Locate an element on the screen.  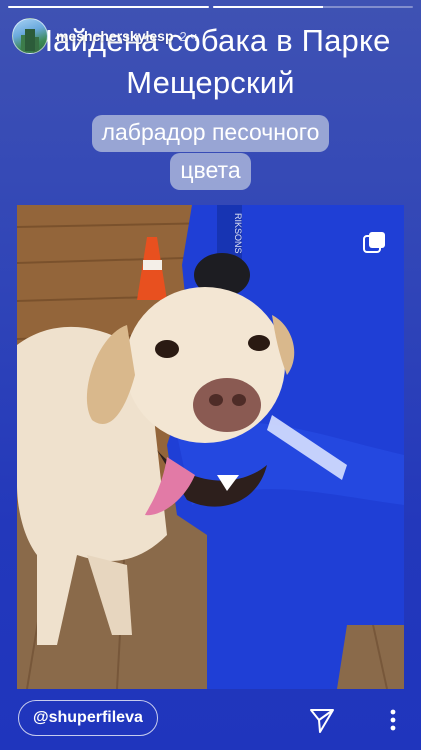
avatar is located at coordinates (30, 36).